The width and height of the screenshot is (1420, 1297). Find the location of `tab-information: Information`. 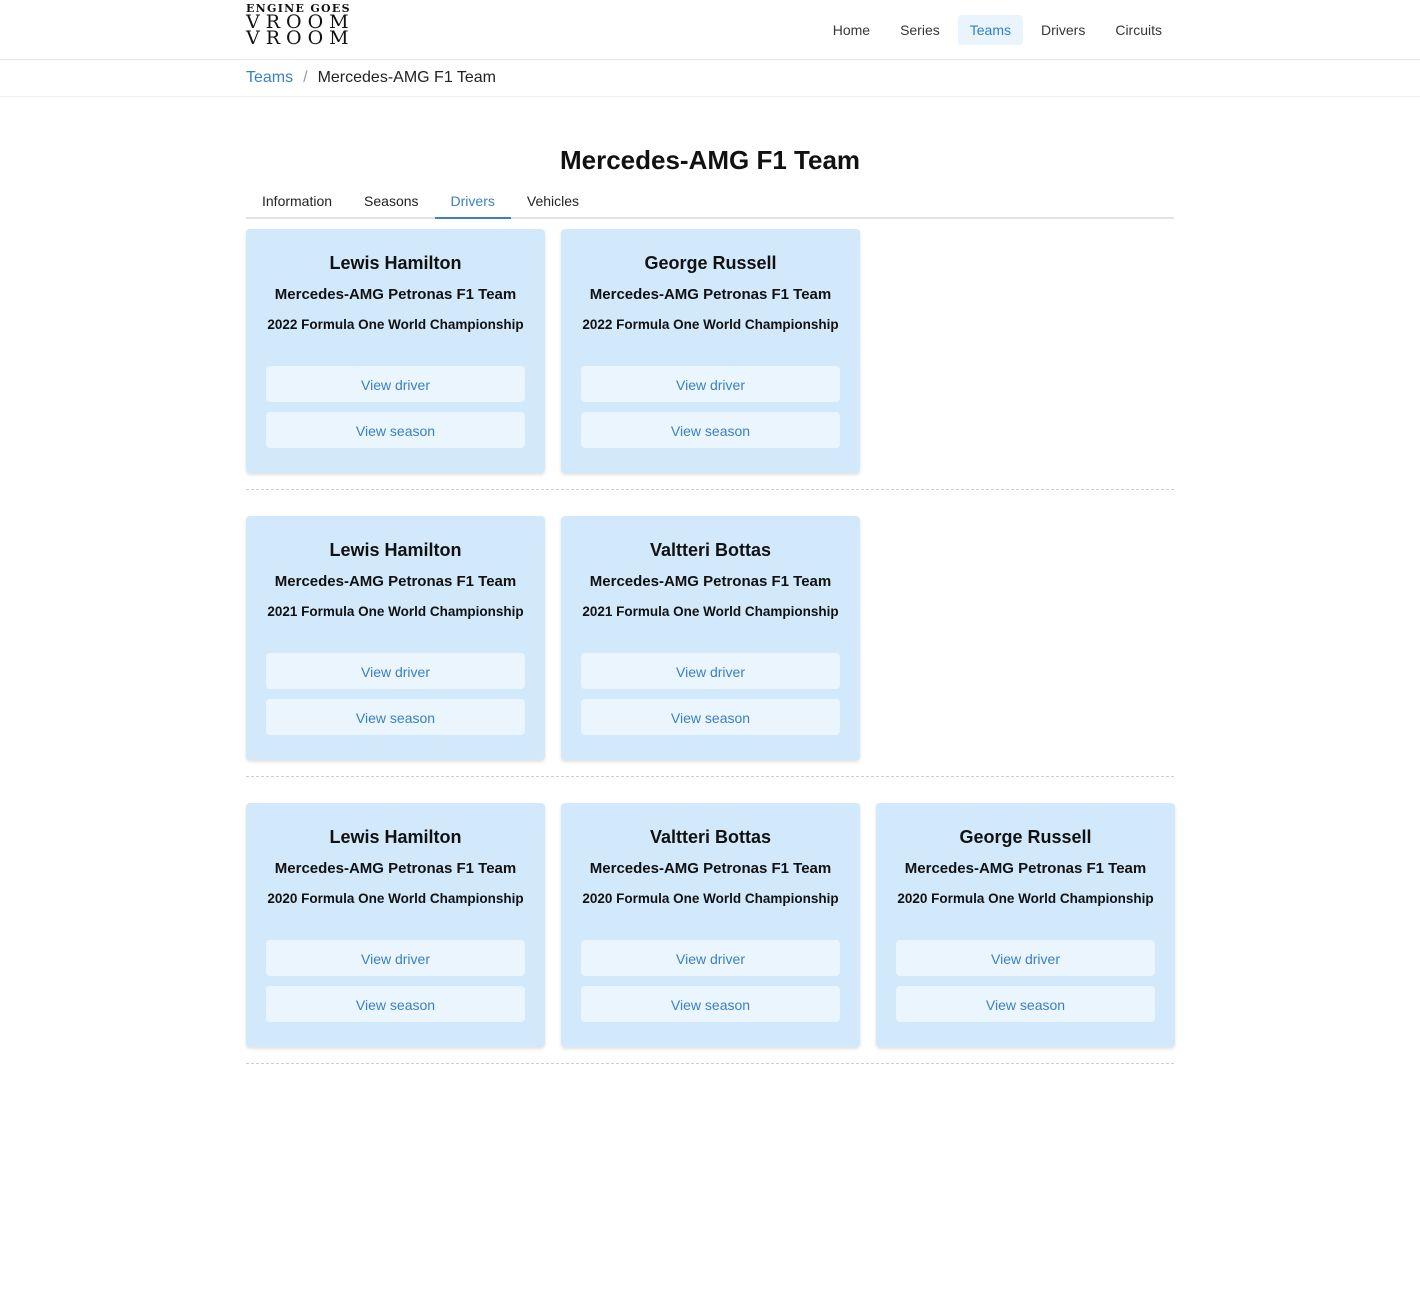

tab-information: Information is located at coordinates (297, 203).